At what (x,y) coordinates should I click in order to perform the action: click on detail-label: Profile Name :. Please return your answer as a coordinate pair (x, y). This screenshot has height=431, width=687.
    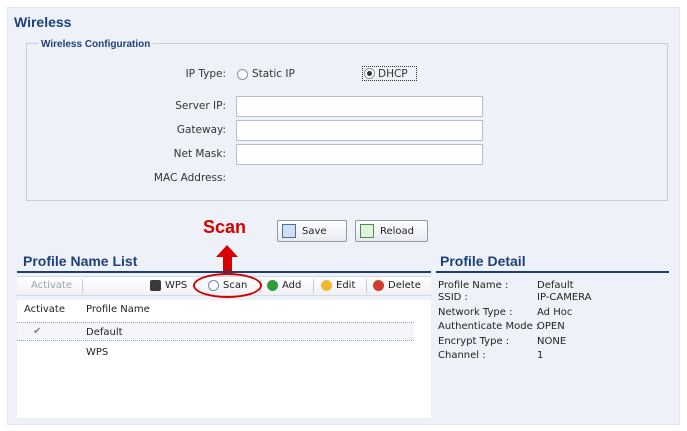
    Looking at the image, I should click on (473, 285).